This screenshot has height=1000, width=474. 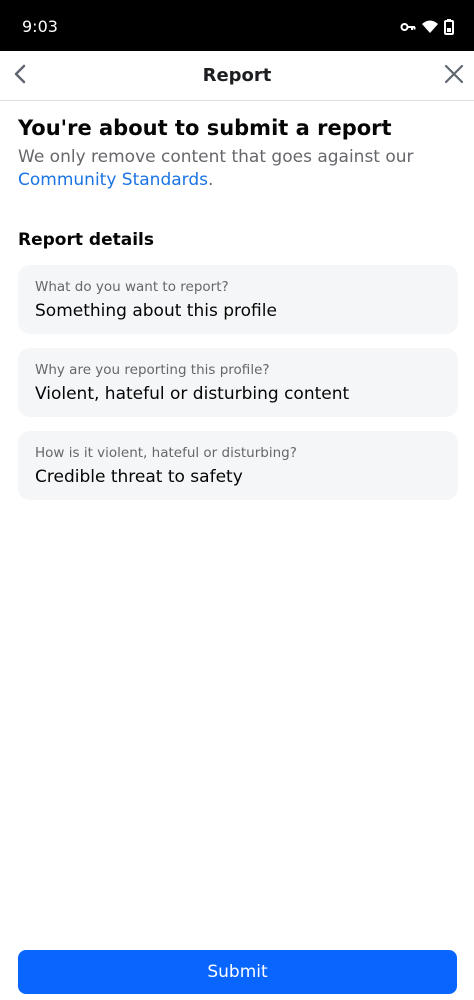 What do you see at coordinates (192, 394) in the screenshot?
I see `card-value: Violent, hateful or disturbing content` at bounding box center [192, 394].